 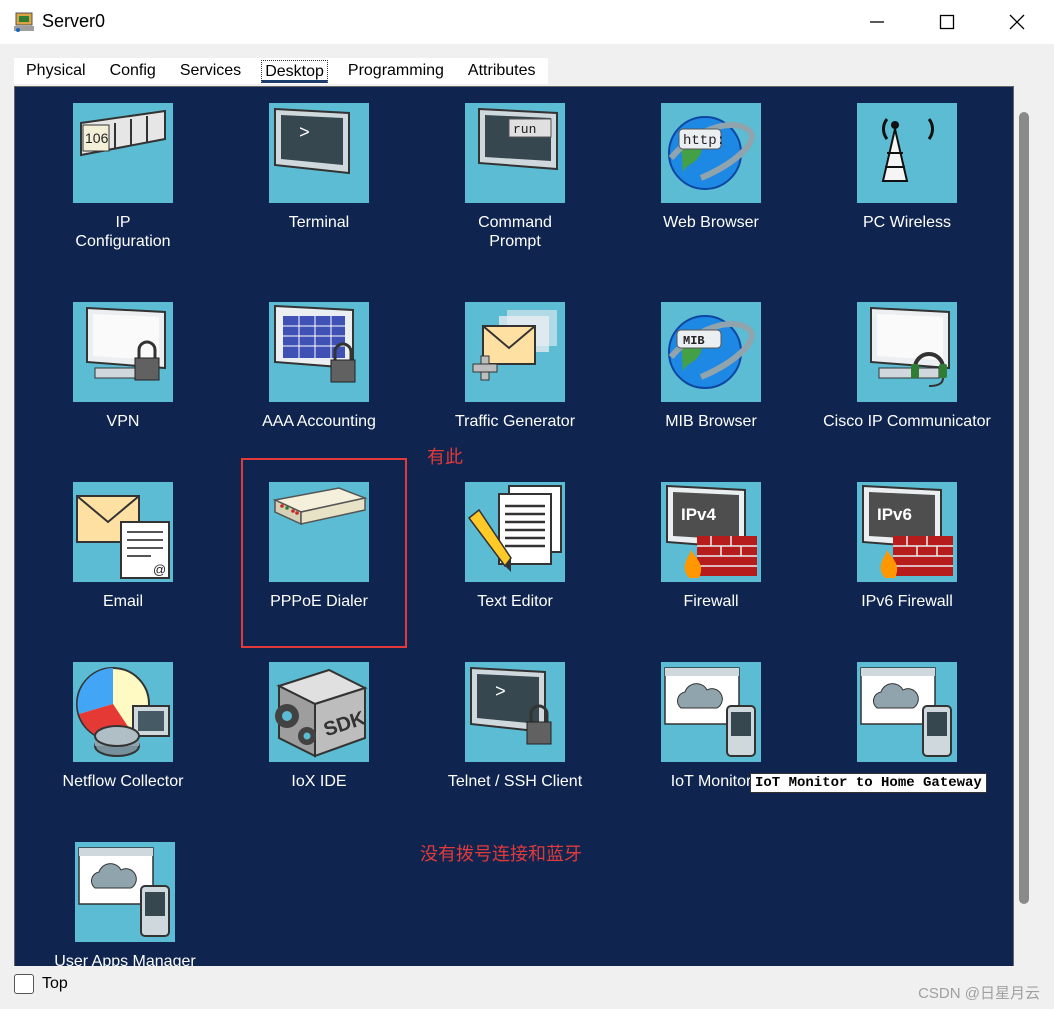 What do you see at coordinates (123, 421) in the screenshot?
I see `app-label: VPN` at bounding box center [123, 421].